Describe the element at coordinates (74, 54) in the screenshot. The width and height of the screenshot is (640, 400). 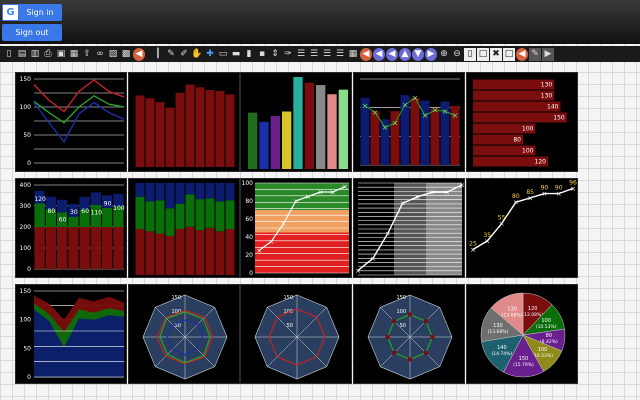
I see `save-as-icon: ▦` at that location.